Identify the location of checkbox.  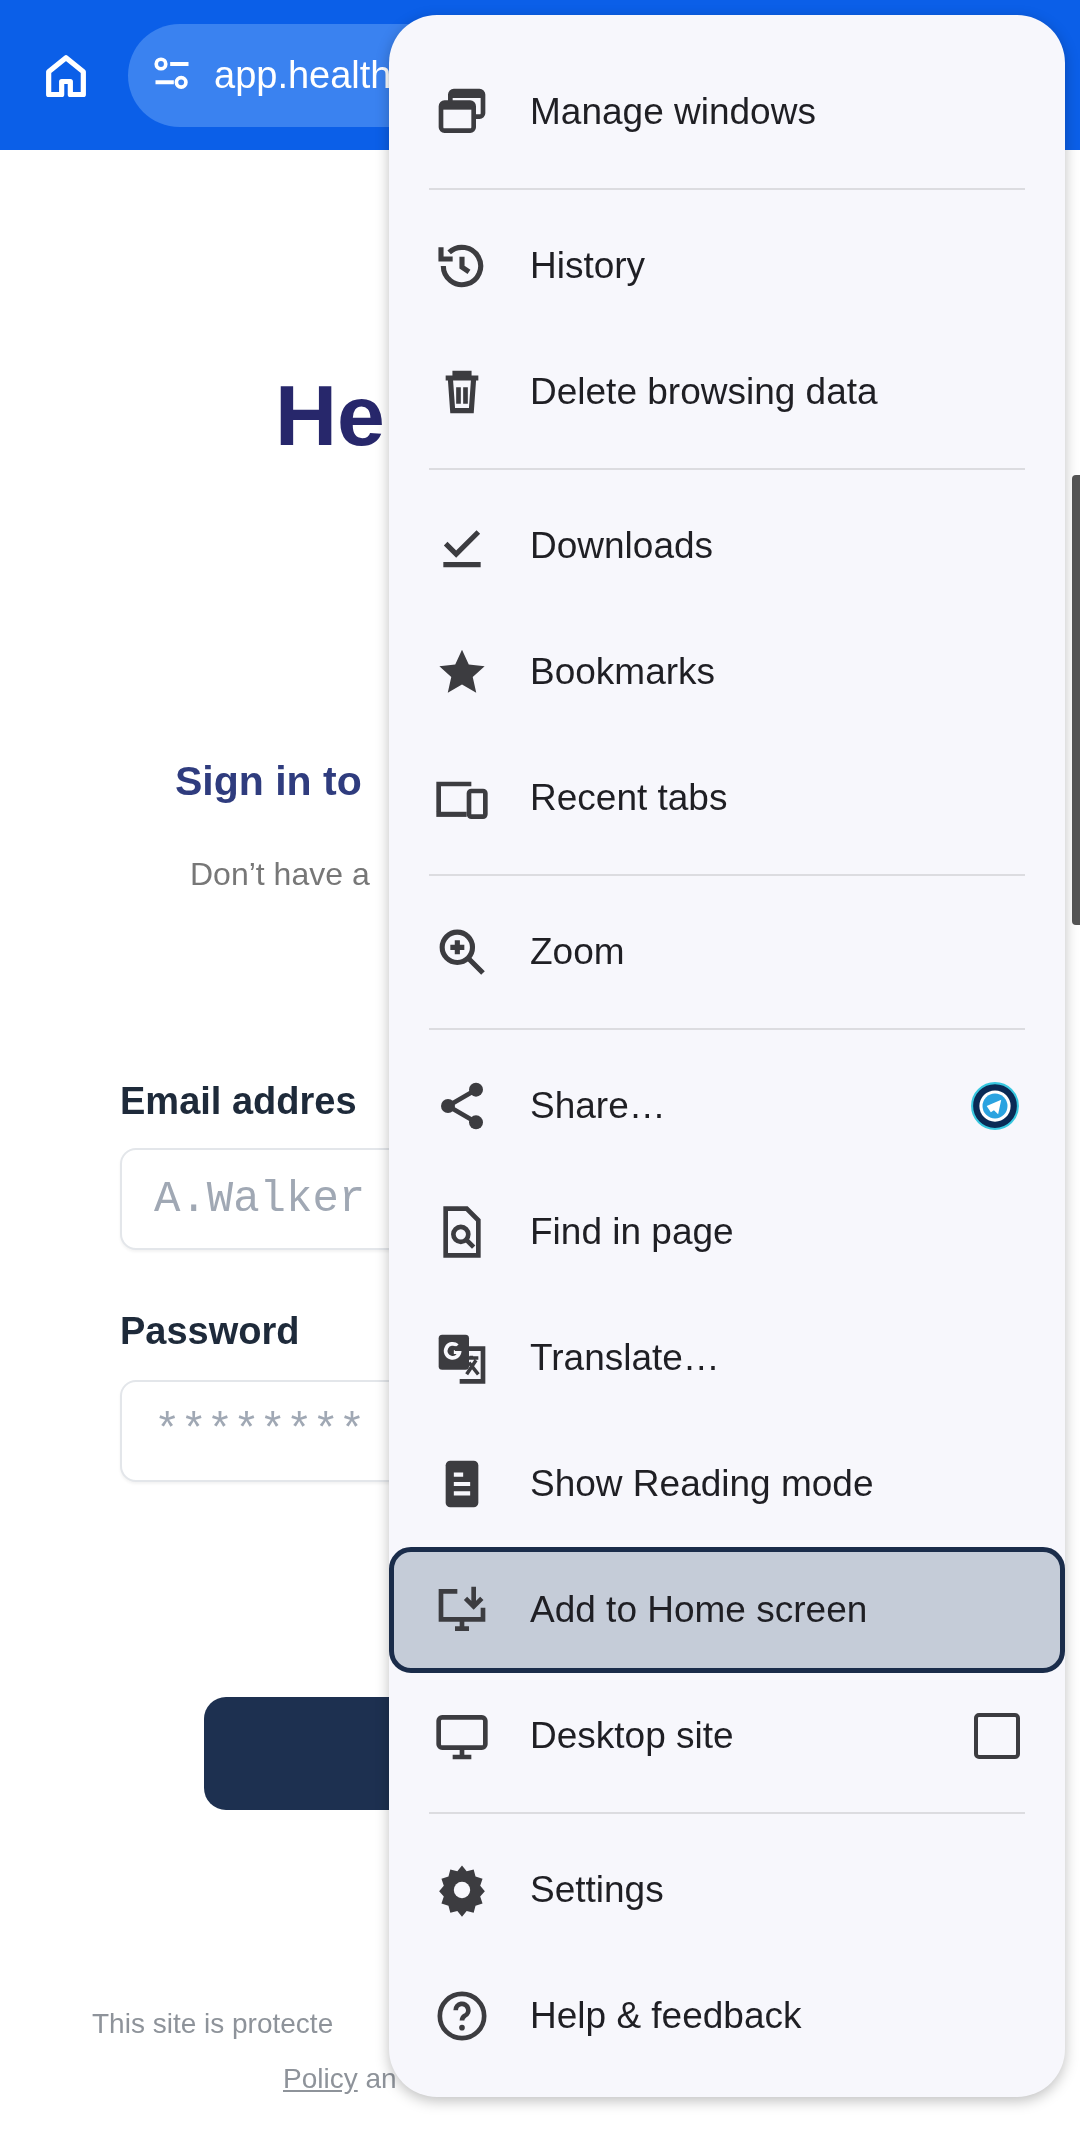
(997, 1736).